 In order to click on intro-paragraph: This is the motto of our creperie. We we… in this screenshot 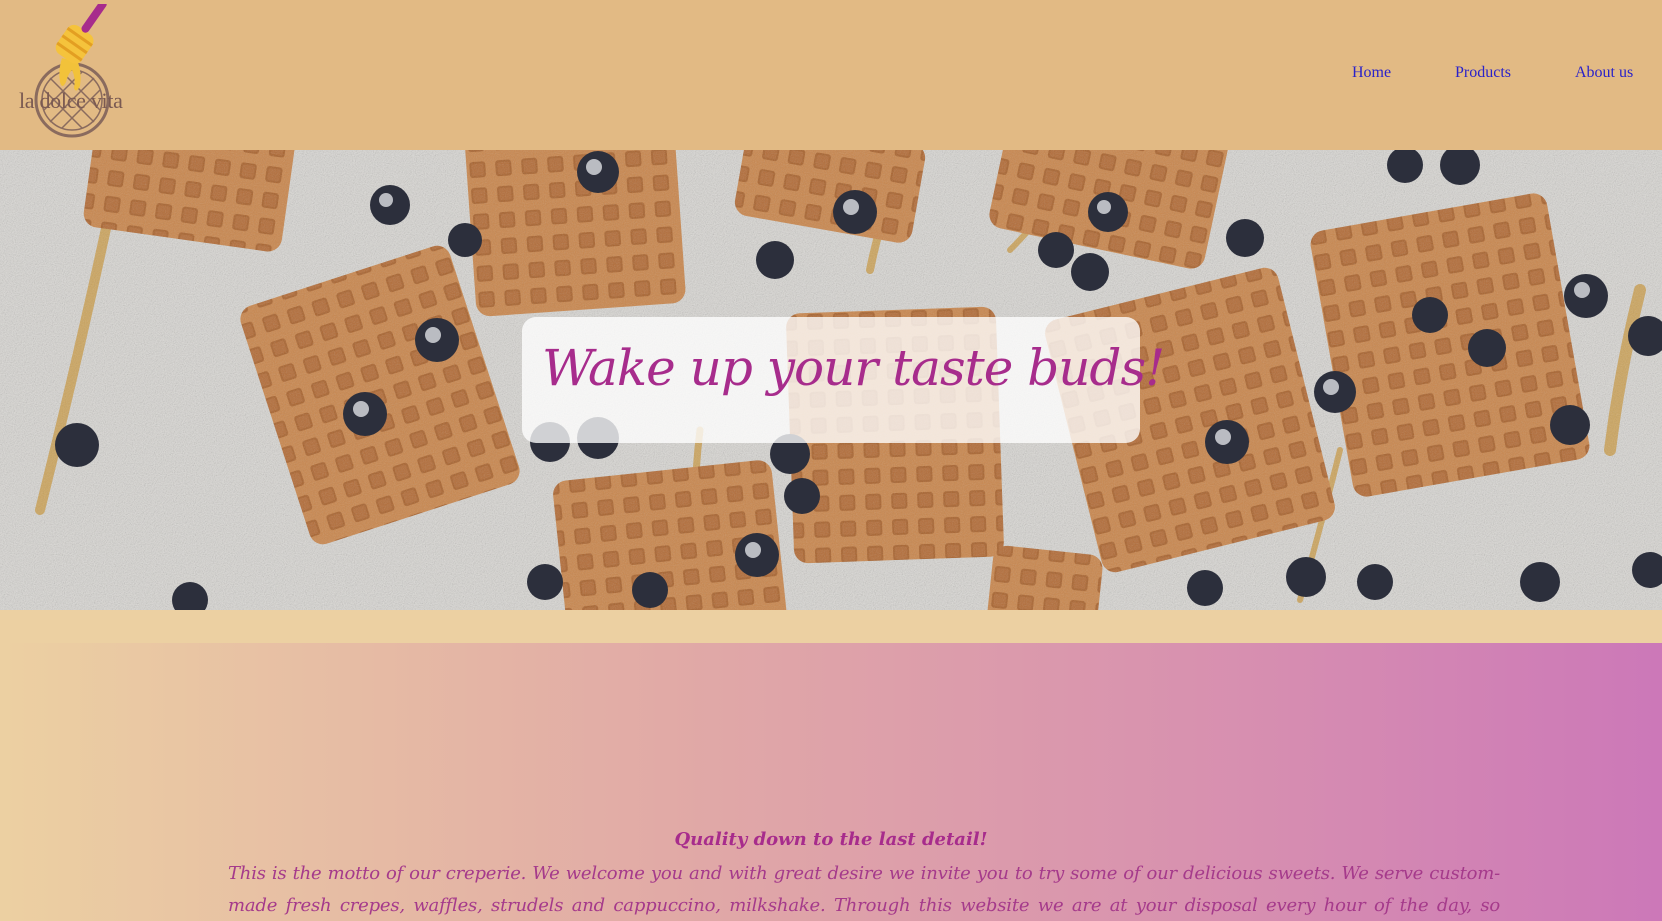, I will do `click(864, 889)`.